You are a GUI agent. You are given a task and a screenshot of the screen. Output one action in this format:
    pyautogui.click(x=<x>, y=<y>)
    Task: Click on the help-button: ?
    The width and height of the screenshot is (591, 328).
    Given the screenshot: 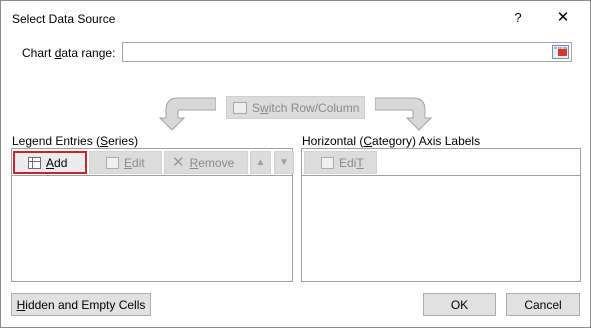 What is the action you would take?
    pyautogui.click(x=518, y=18)
    